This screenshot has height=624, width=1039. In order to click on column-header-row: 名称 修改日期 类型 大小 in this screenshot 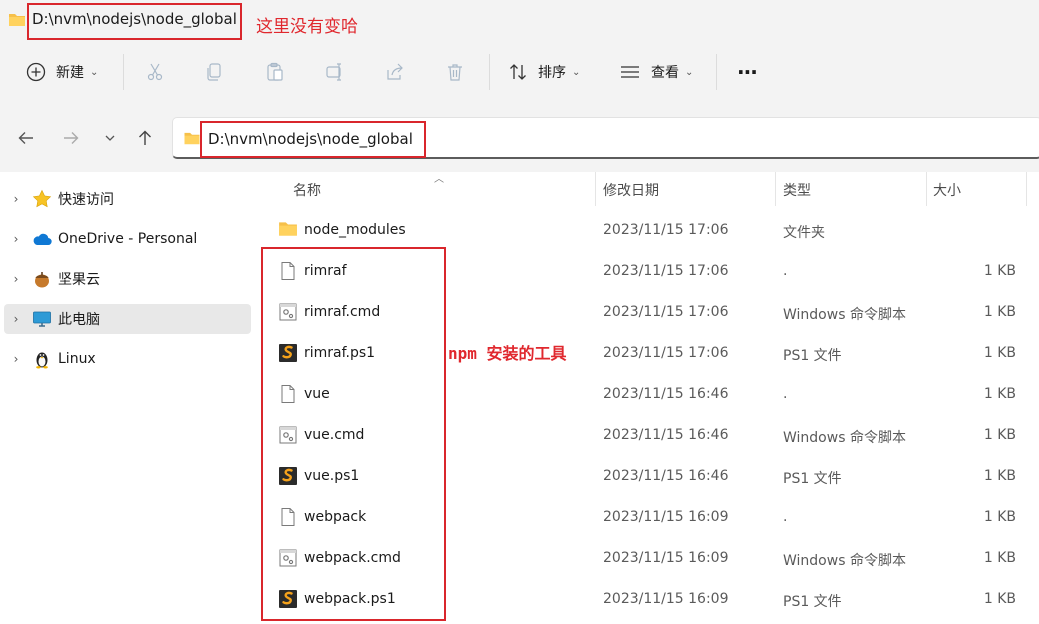, I will do `click(647, 189)`.